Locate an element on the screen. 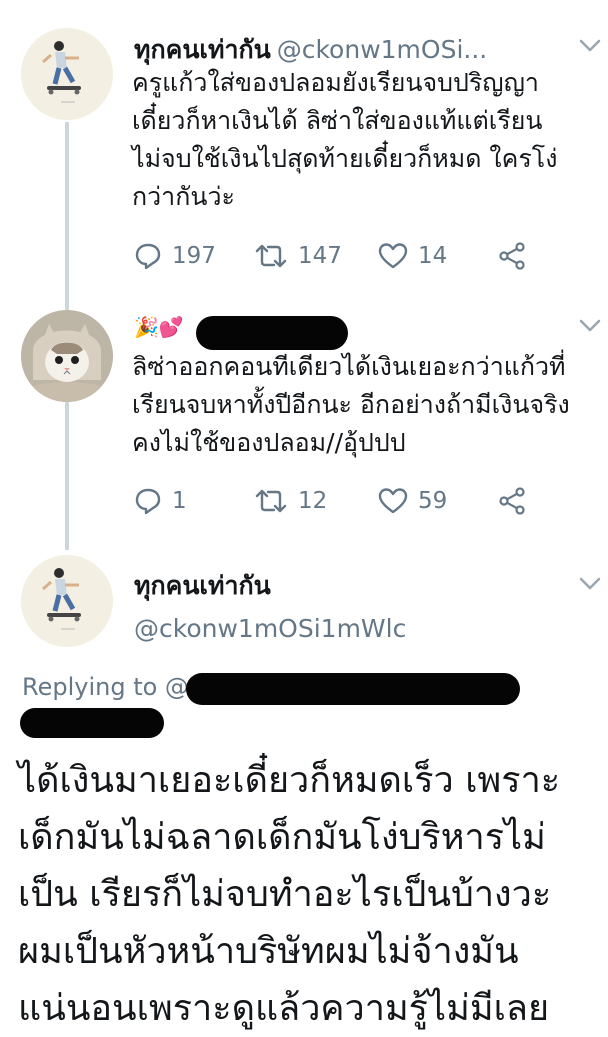 The image size is (608, 1037). redacted-name is located at coordinates (272, 333).